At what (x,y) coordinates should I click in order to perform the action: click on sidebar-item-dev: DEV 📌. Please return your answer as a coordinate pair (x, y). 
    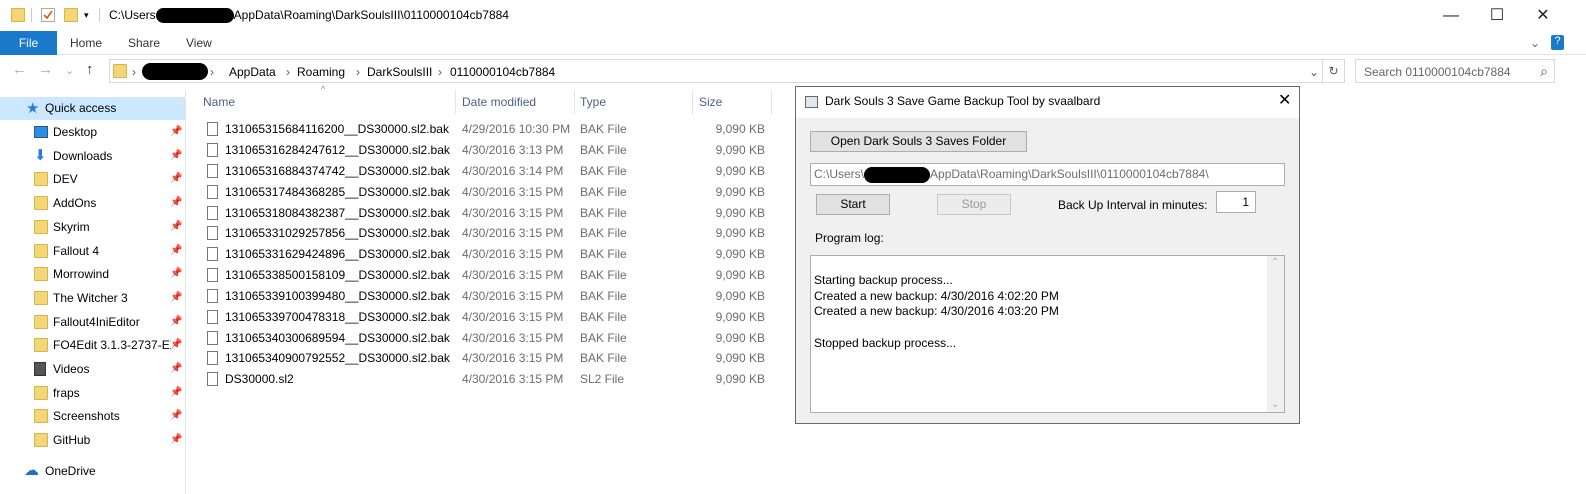
    Looking at the image, I should click on (92, 179).